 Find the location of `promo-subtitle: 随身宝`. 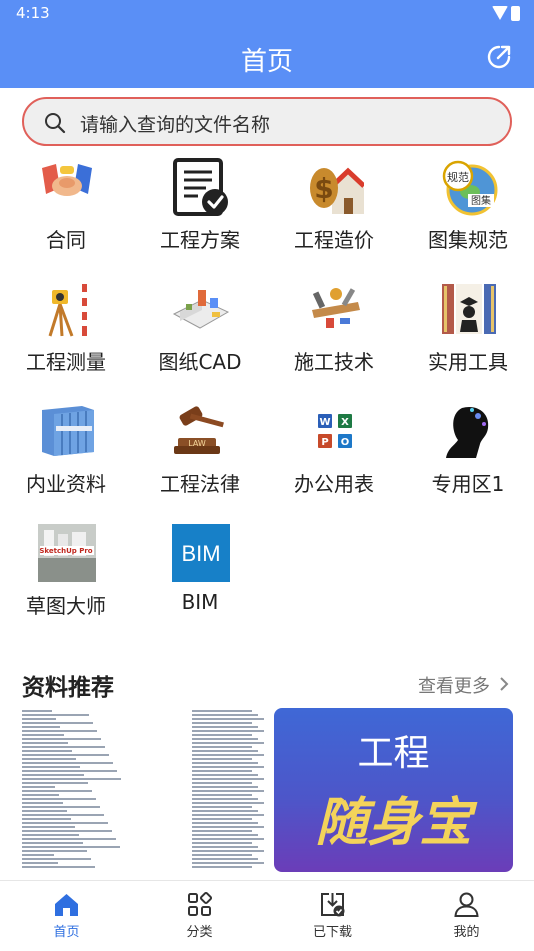

promo-subtitle: 随身宝 is located at coordinates (393, 823).